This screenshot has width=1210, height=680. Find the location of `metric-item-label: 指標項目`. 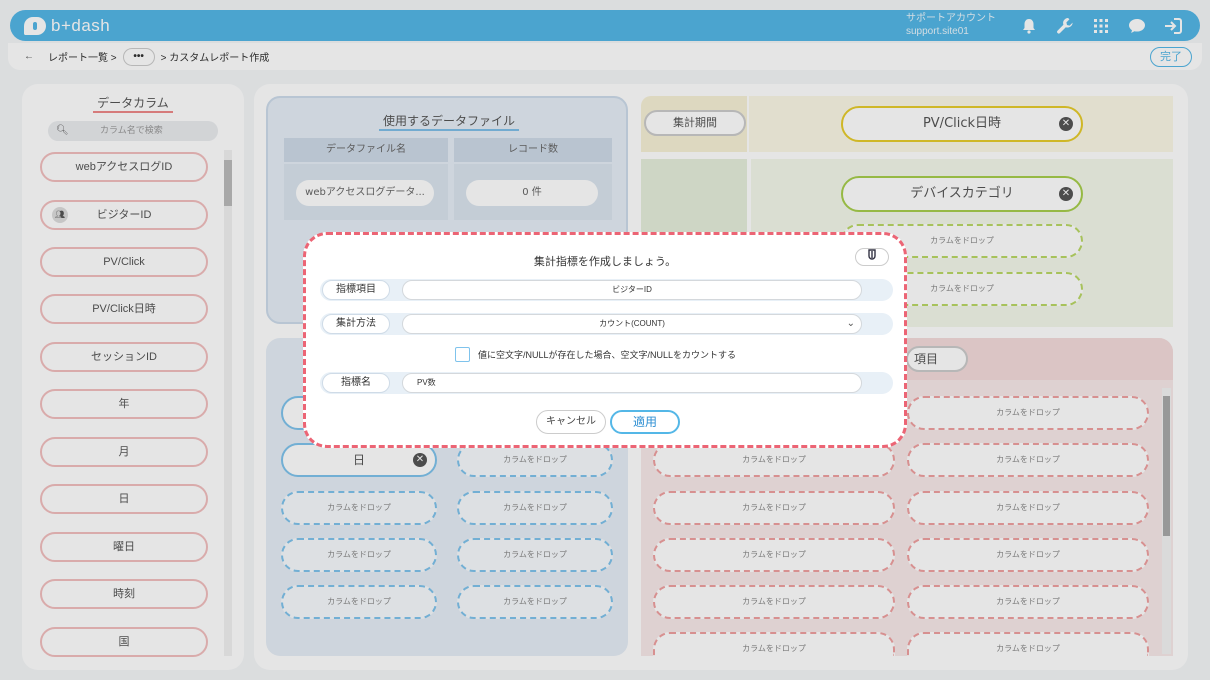

metric-item-label: 指標項目 is located at coordinates (356, 290).